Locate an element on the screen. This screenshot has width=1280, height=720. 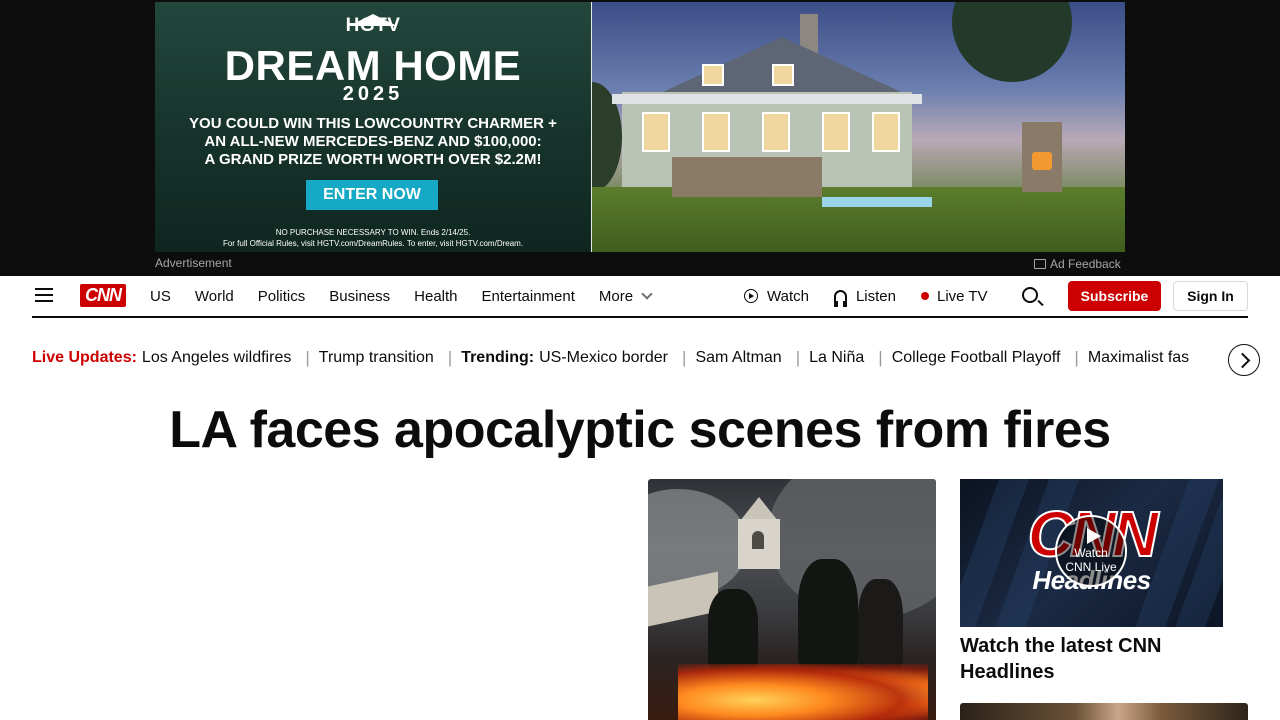
ticker-item: Maximalist fas is located at coordinates (1138, 358).